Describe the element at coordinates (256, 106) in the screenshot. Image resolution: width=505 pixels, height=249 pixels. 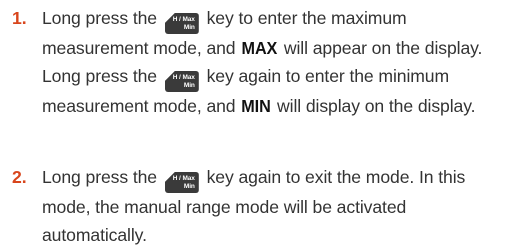
I see `min-indicator: MIN` at that location.